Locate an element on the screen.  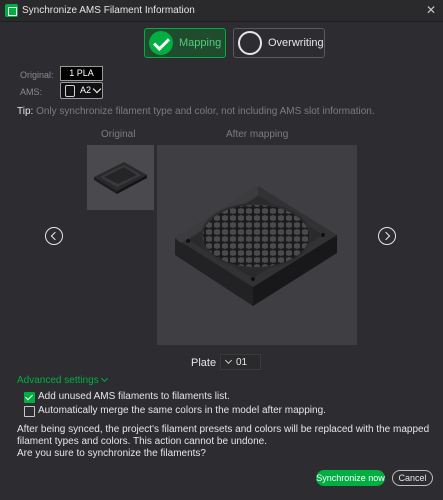
original-preview-thumbnail is located at coordinates (120, 177).